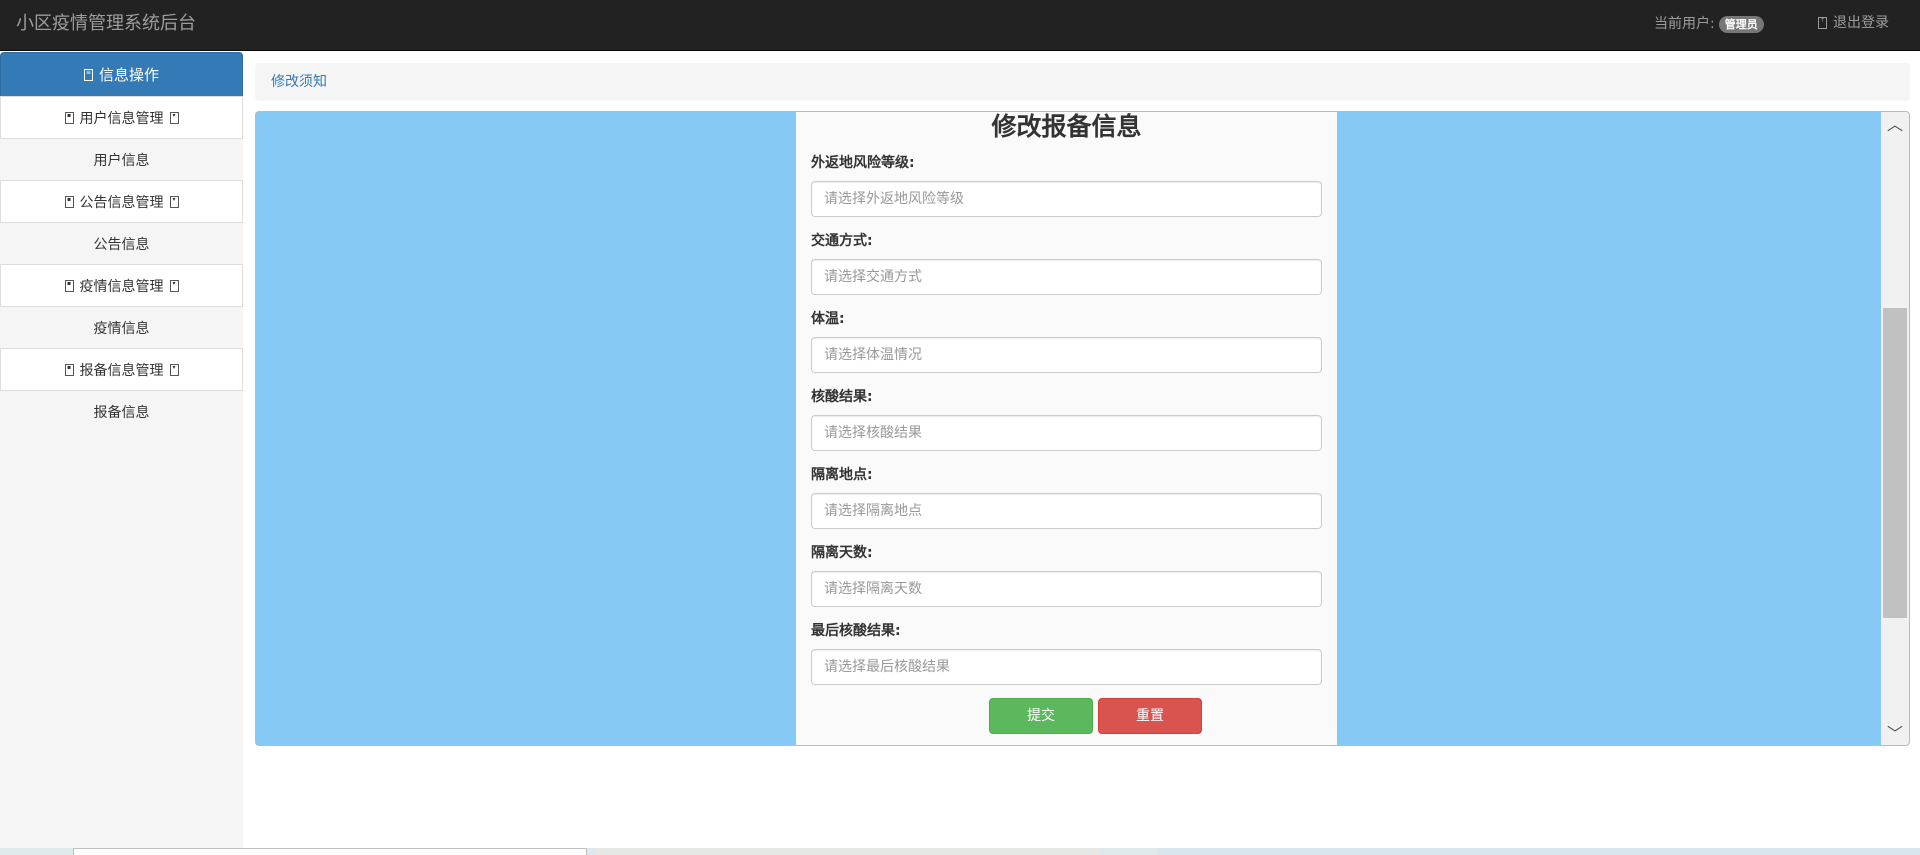 Image resolution: width=1920 pixels, height=855 pixels. I want to click on breadcrumb-link: 修改须知, so click(299, 82).